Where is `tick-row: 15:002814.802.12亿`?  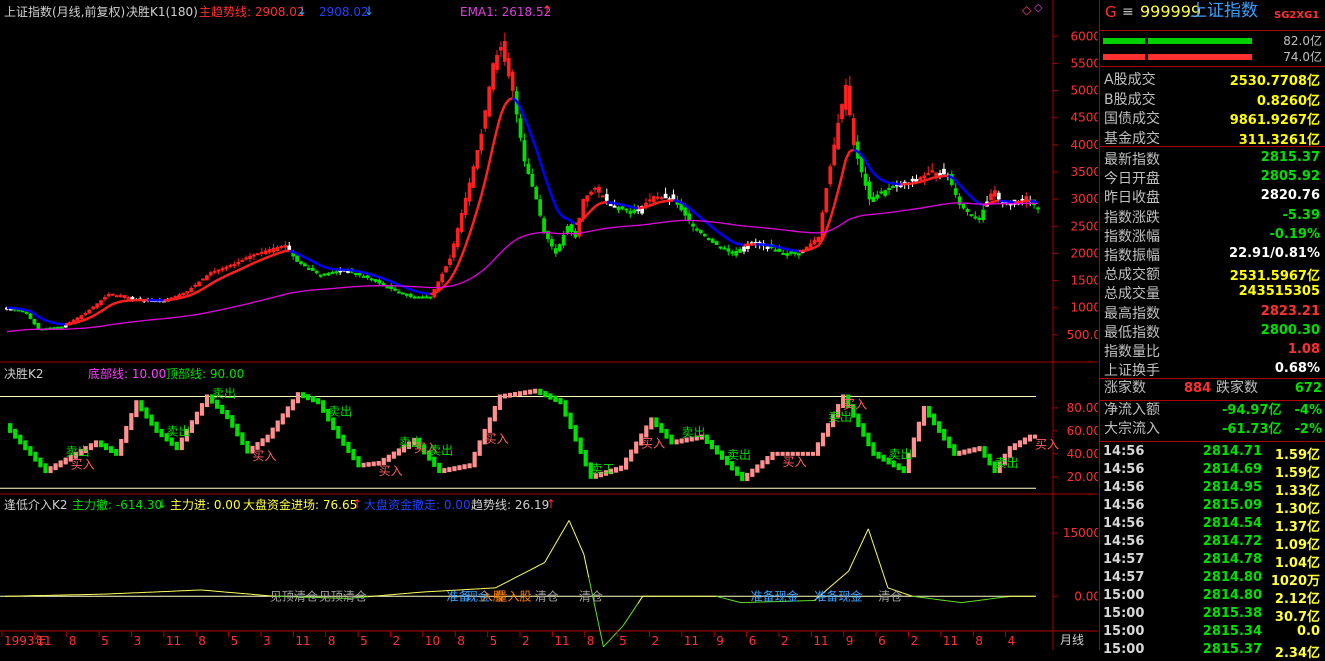 tick-row: 15:002814.802.12亿 is located at coordinates (1212, 596).